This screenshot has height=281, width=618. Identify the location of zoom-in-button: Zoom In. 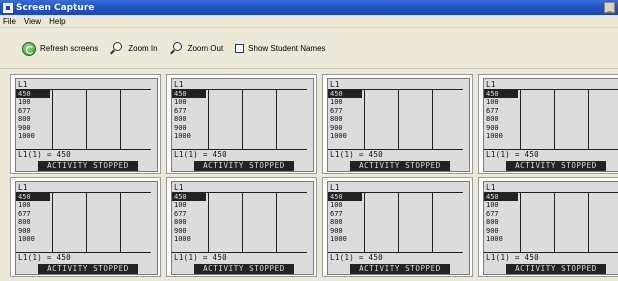
(134, 48).